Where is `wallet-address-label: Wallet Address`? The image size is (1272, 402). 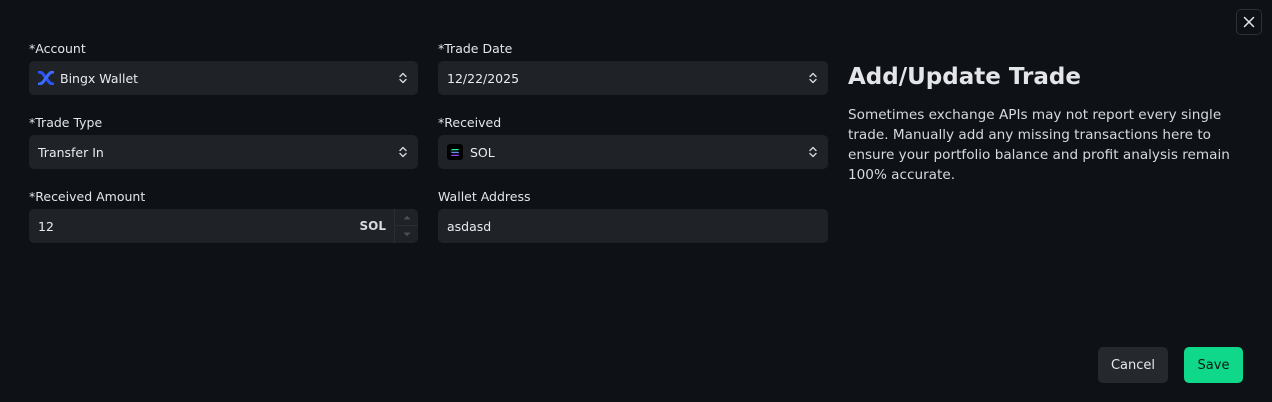
wallet-address-label: Wallet Address is located at coordinates (484, 196).